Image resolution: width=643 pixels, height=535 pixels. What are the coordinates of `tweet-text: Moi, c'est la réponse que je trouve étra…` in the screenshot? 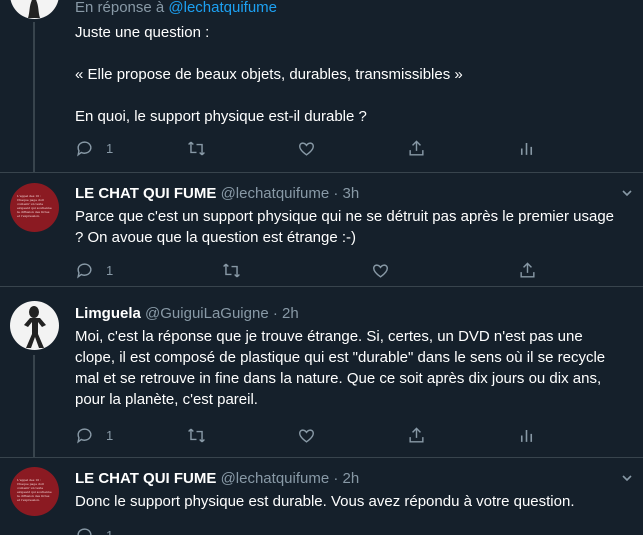 It's located at (342, 368).